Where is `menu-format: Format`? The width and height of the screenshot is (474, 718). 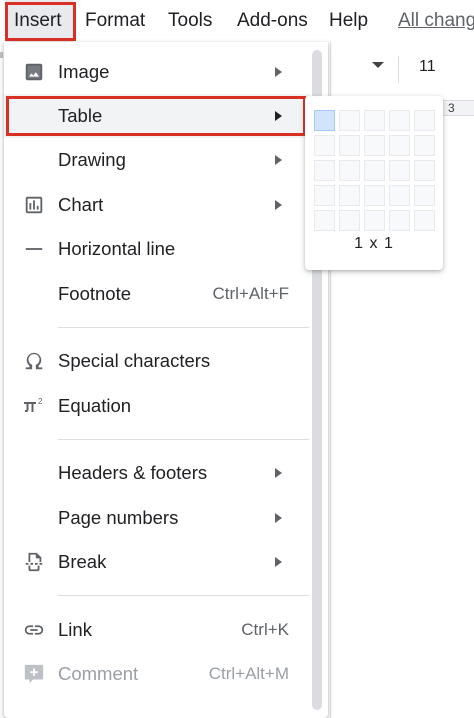 menu-format: Format is located at coordinates (115, 21).